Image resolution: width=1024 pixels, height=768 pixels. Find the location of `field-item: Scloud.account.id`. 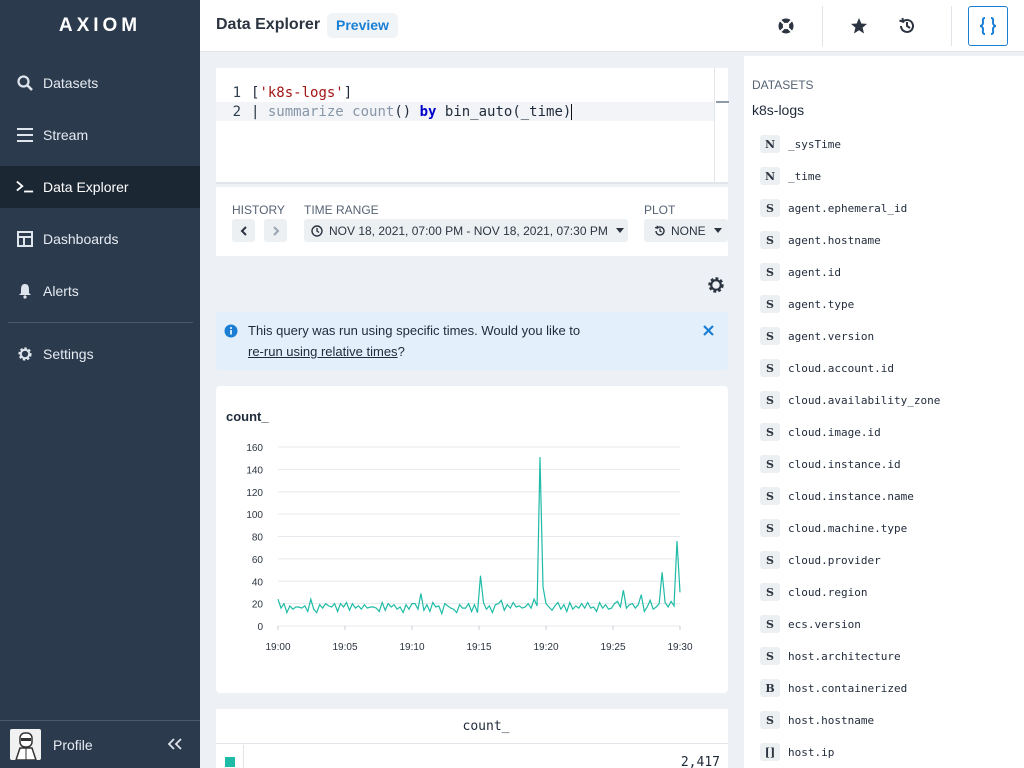

field-item: Scloud.account.id is located at coordinates (827, 368).